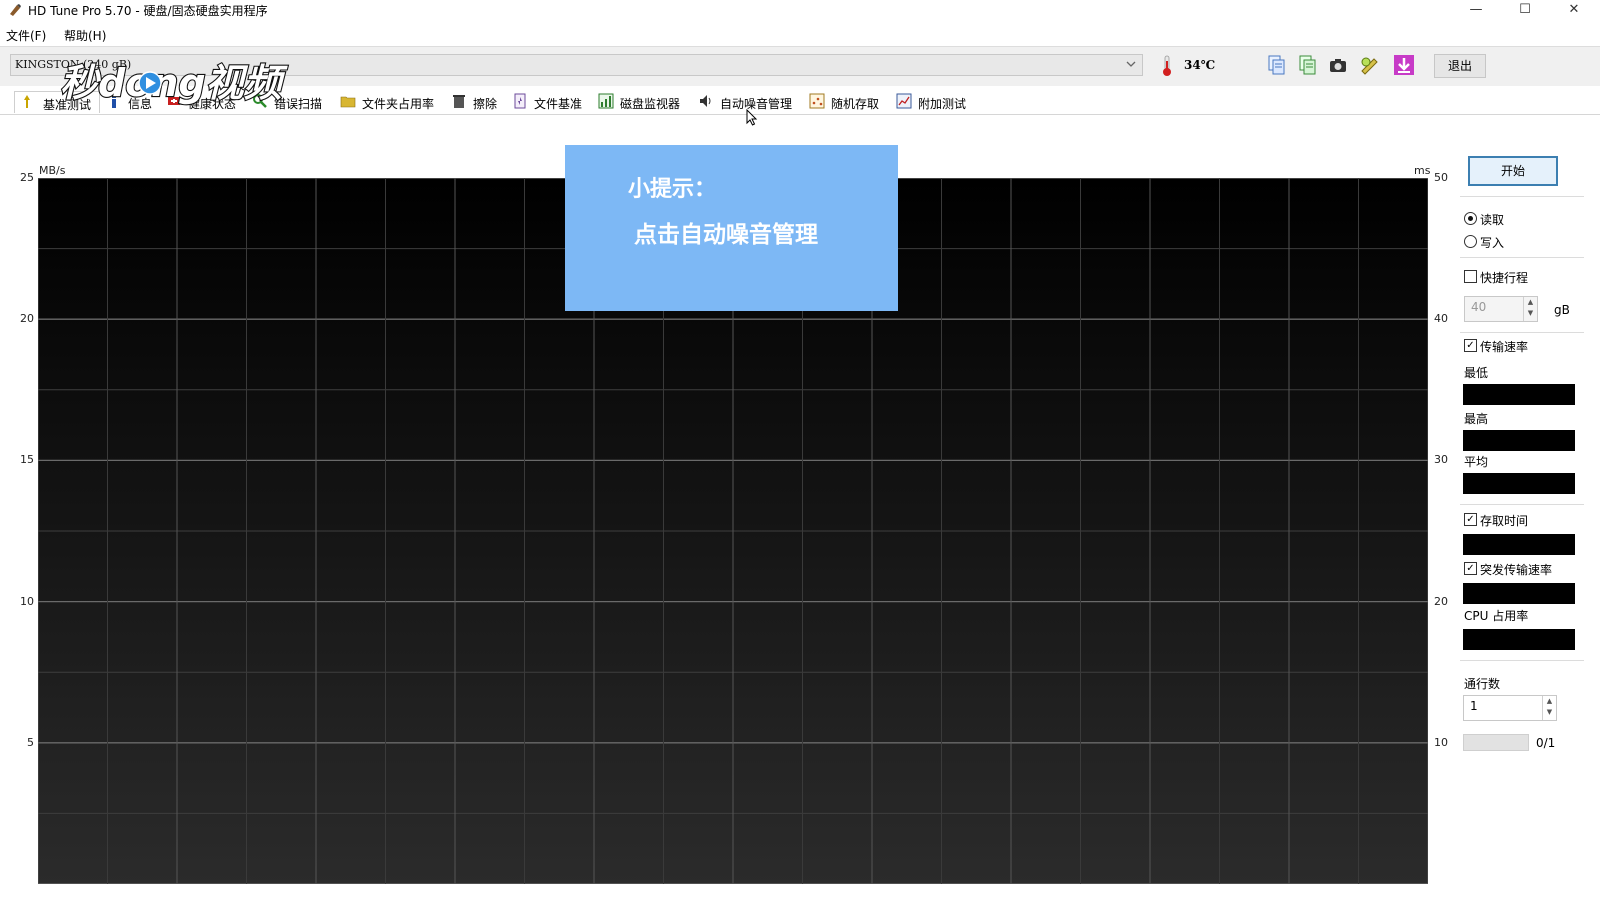 Image resolution: width=1600 pixels, height=898 pixels. I want to click on menu-file: 文件(F), so click(26, 35).